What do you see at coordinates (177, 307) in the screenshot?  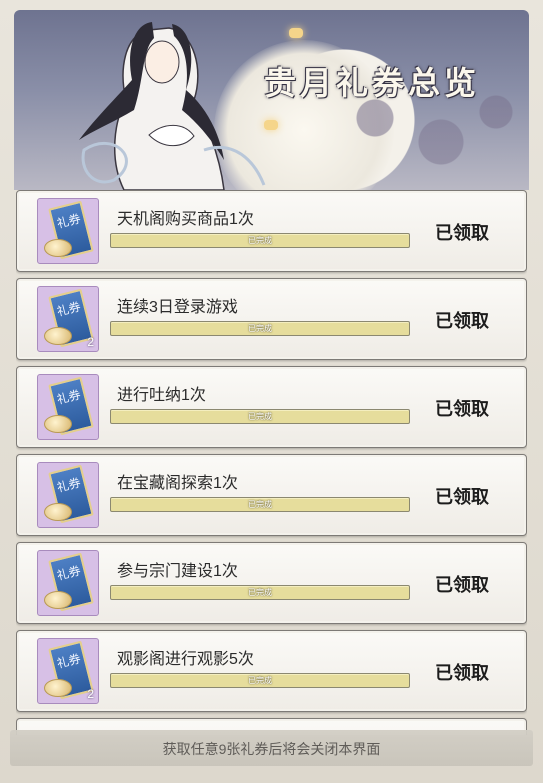 I see `task-name: 连续3日登录游戏` at bounding box center [177, 307].